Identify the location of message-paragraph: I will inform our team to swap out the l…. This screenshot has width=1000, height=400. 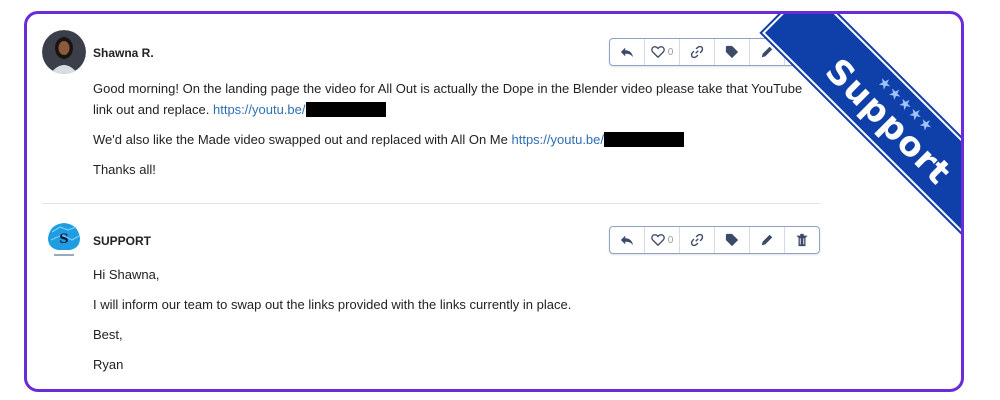
(332, 304).